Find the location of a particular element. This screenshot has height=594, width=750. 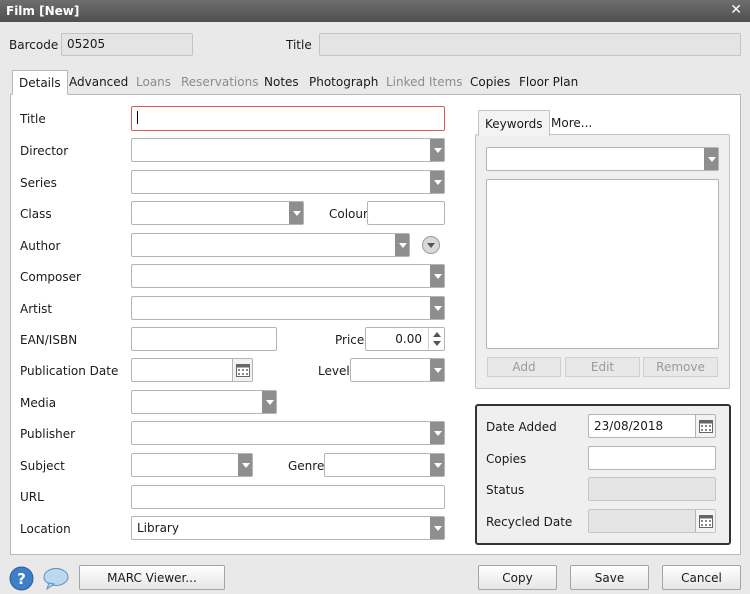

pubdate-input is located at coordinates (192, 370).